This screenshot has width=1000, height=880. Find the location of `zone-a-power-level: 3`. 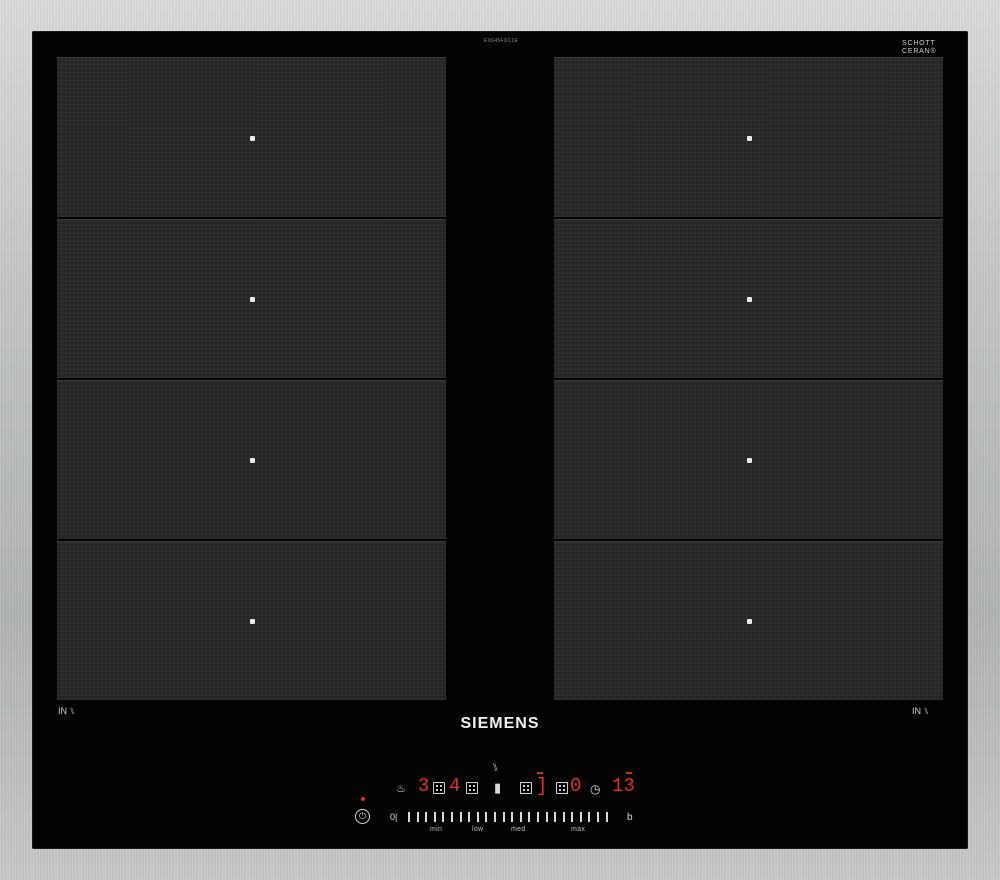

zone-a-power-level: 3 is located at coordinates (424, 786).